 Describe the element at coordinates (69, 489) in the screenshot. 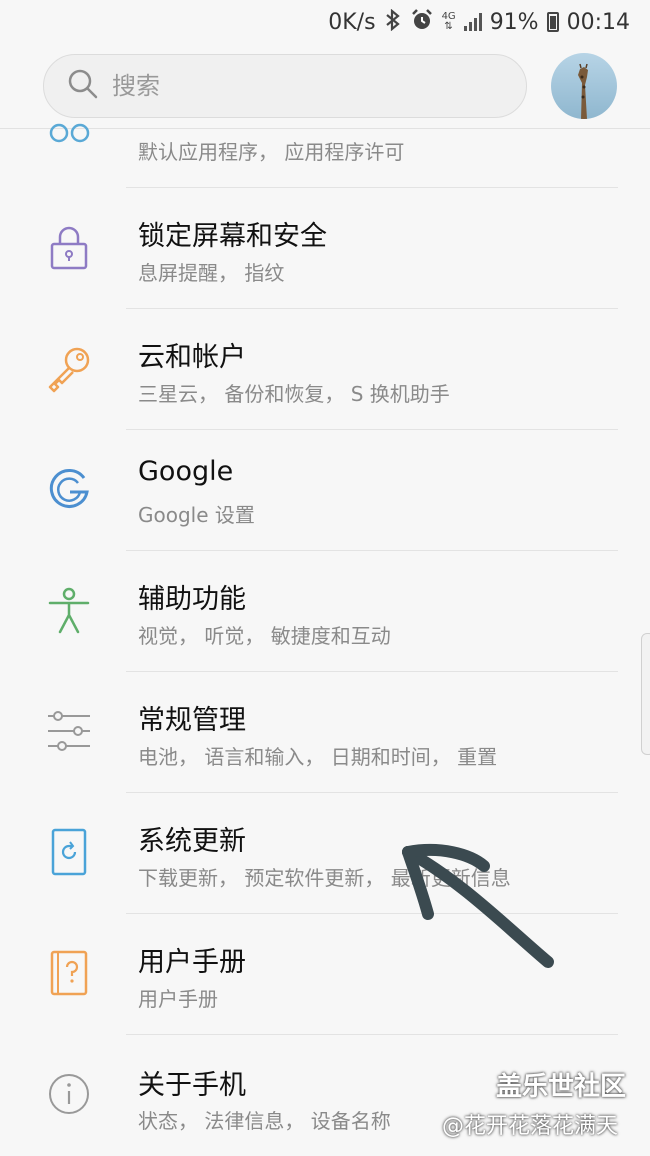

I see `google-icon` at that location.